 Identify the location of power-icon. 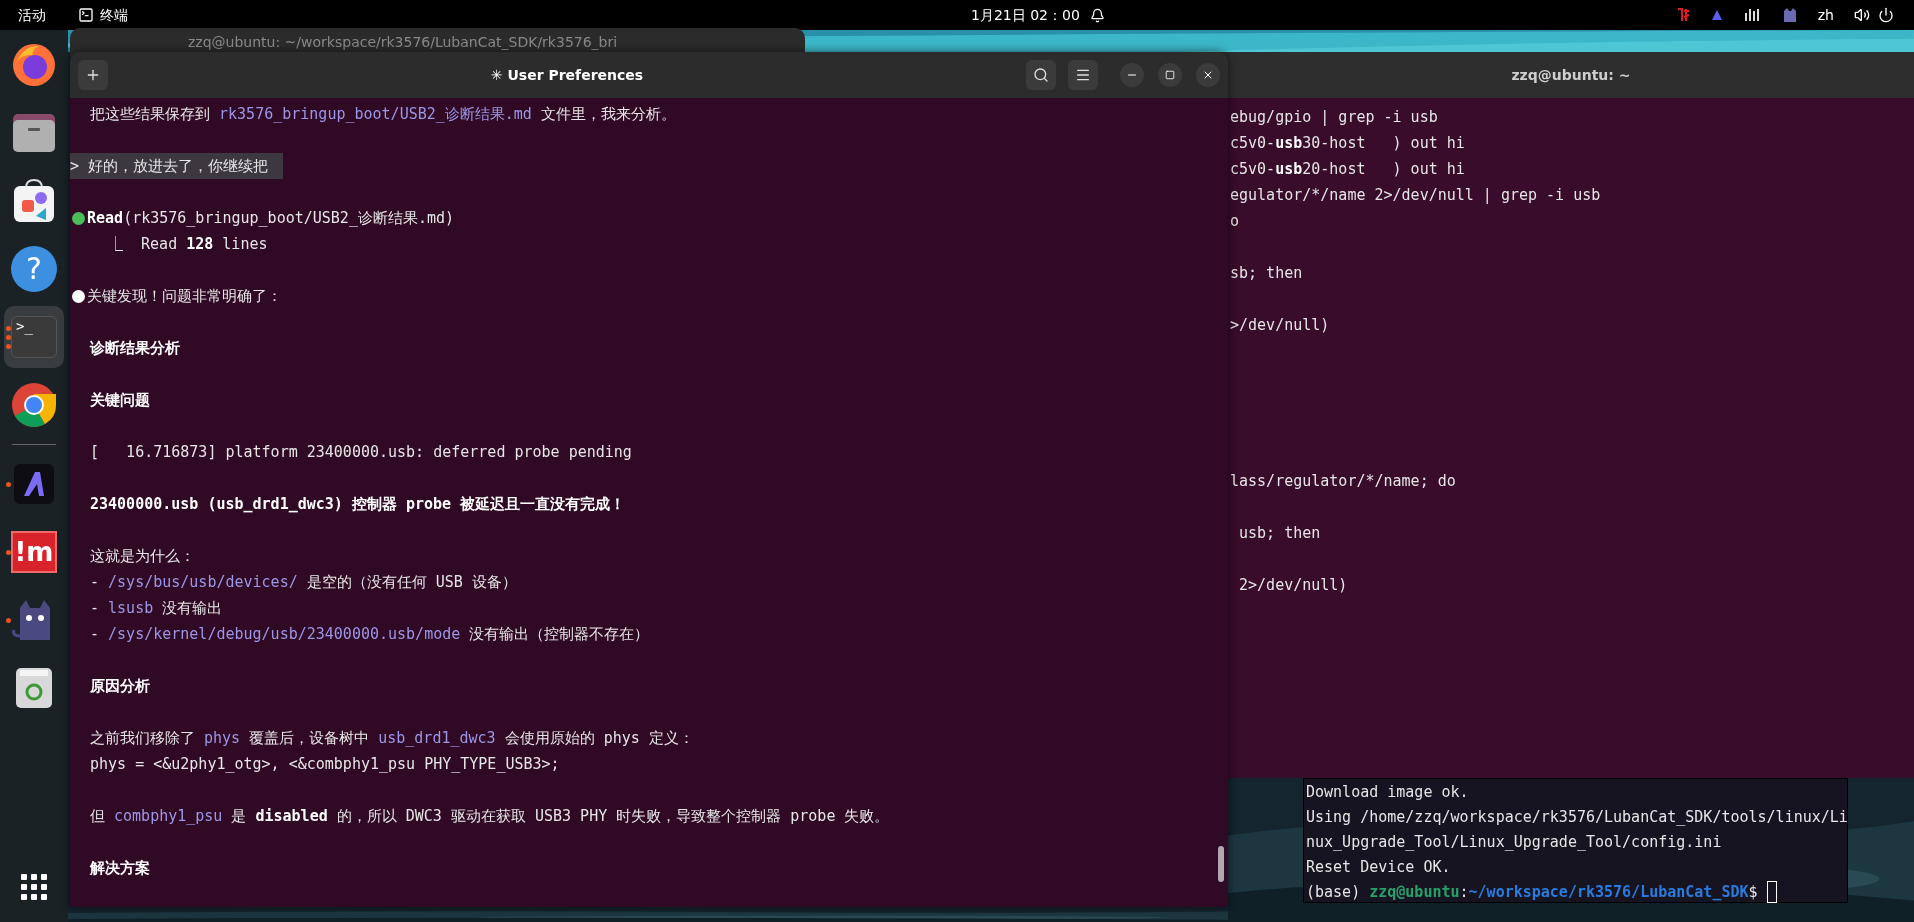
(1886, 15).